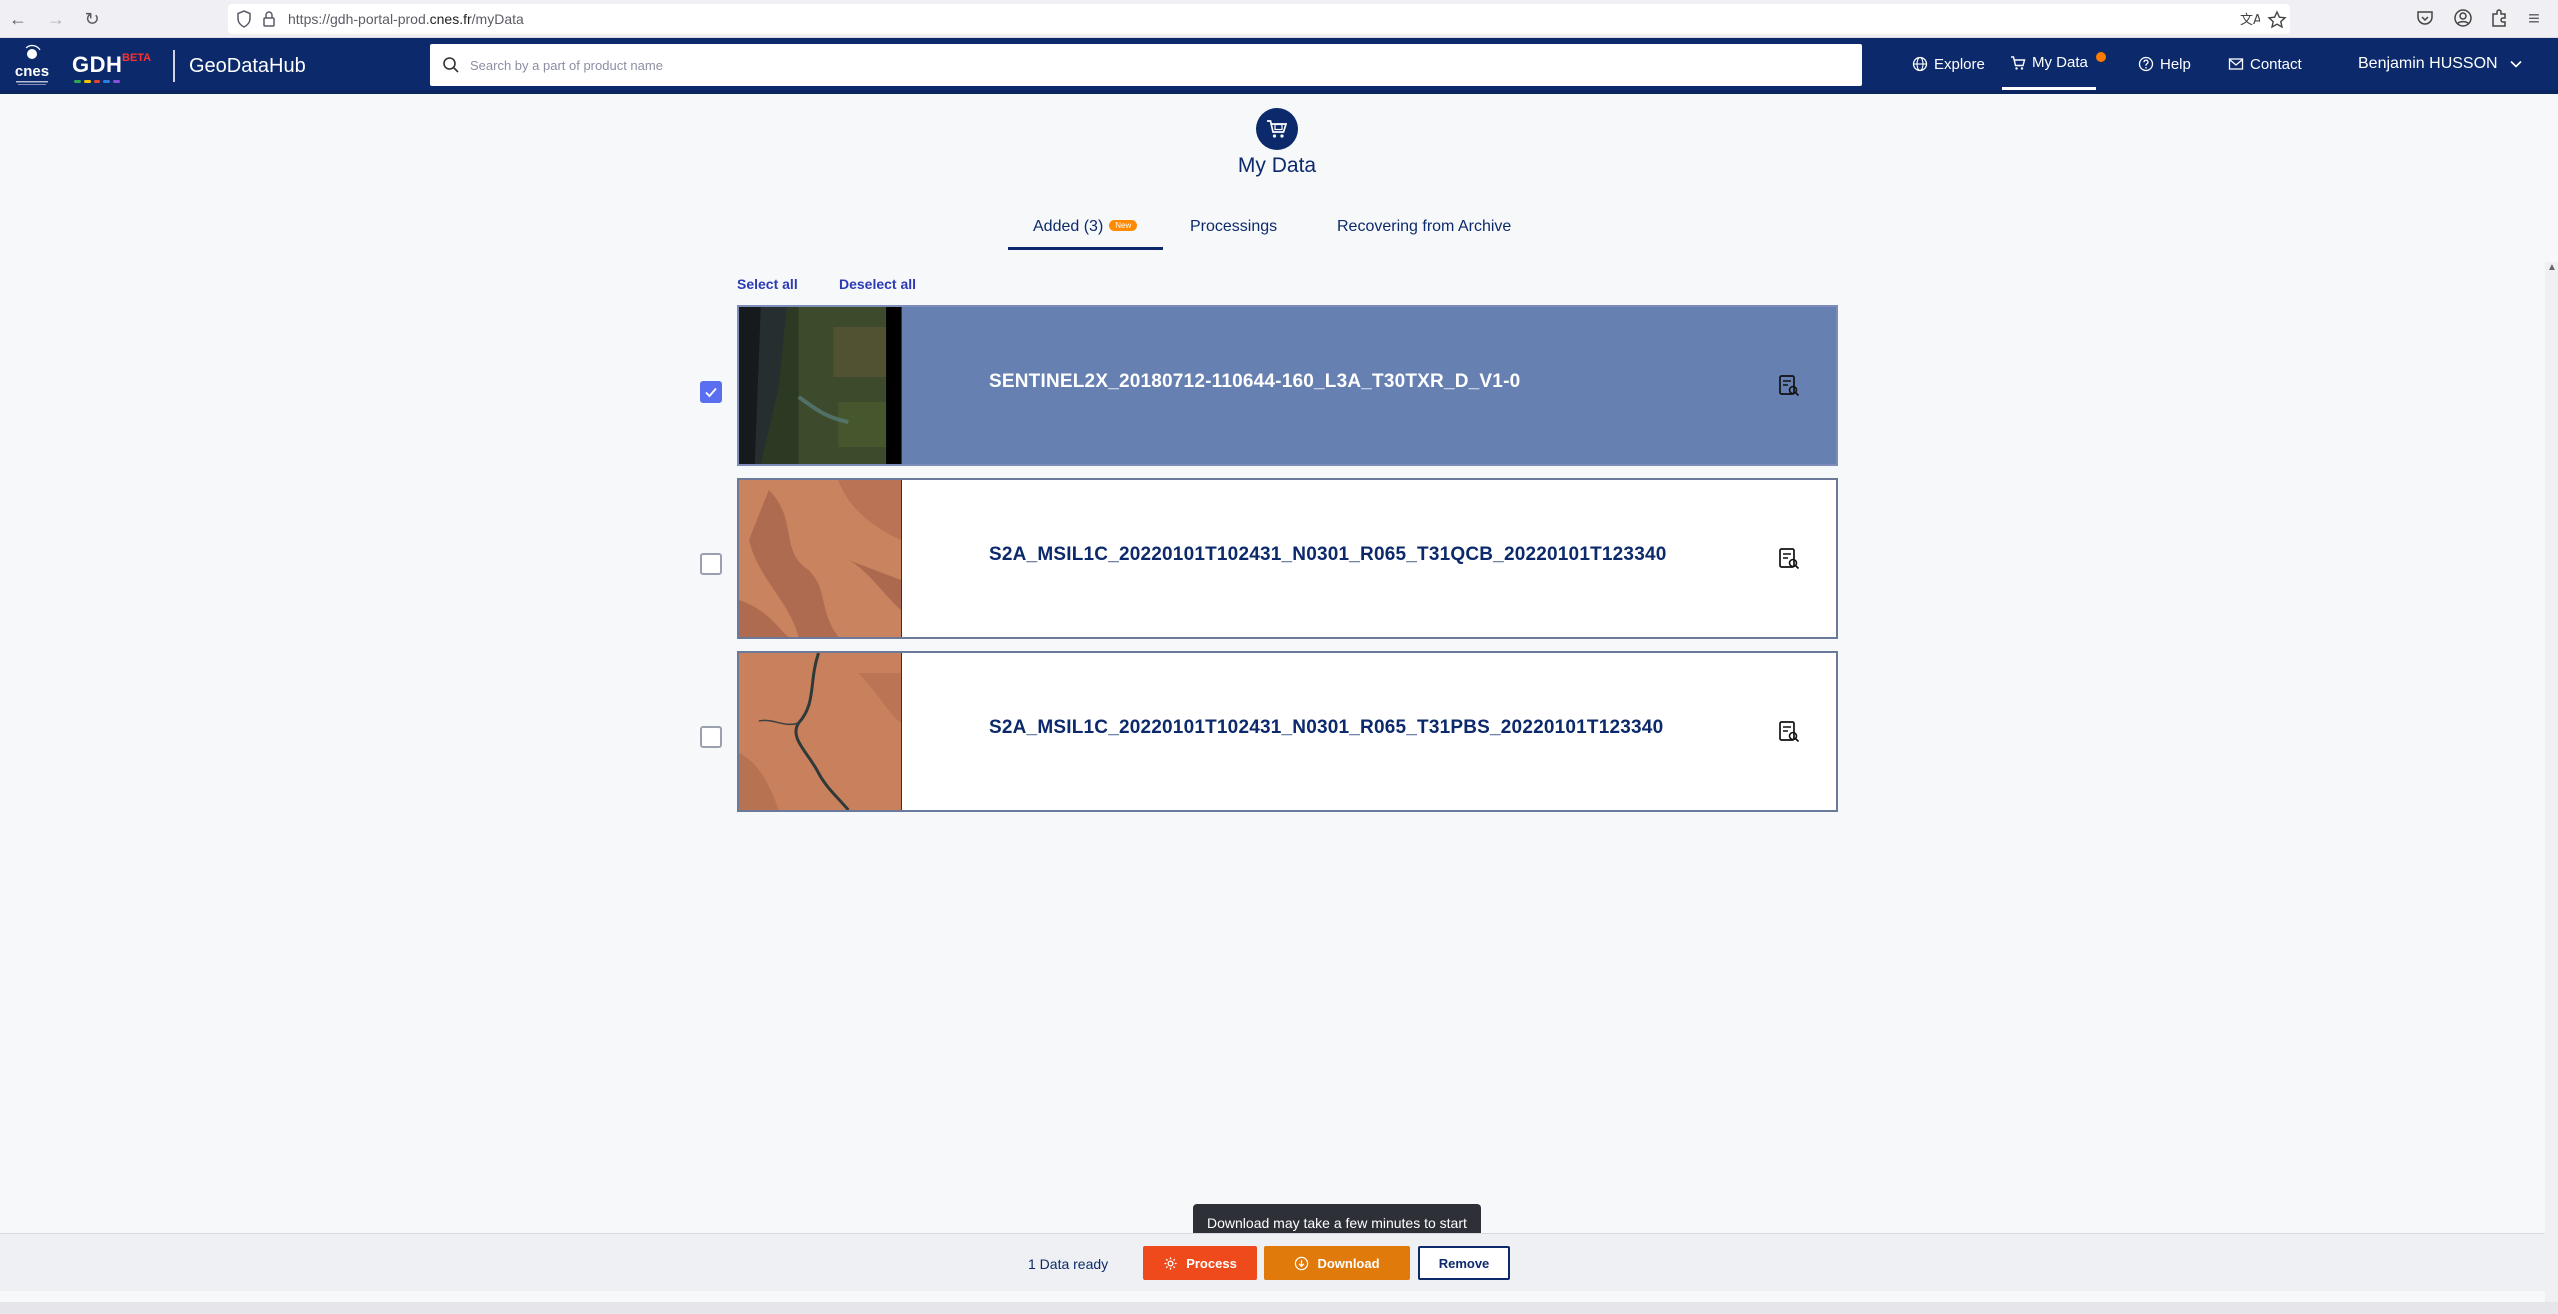 The height and width of the screenshot is (1314, 2558). I want to click on cnes-logo-icon: cnes, so click(32, 64).